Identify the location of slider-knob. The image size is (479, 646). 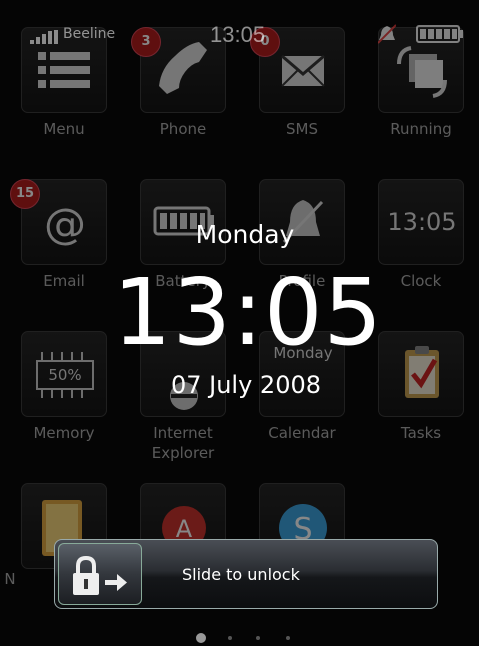
(100, 574).